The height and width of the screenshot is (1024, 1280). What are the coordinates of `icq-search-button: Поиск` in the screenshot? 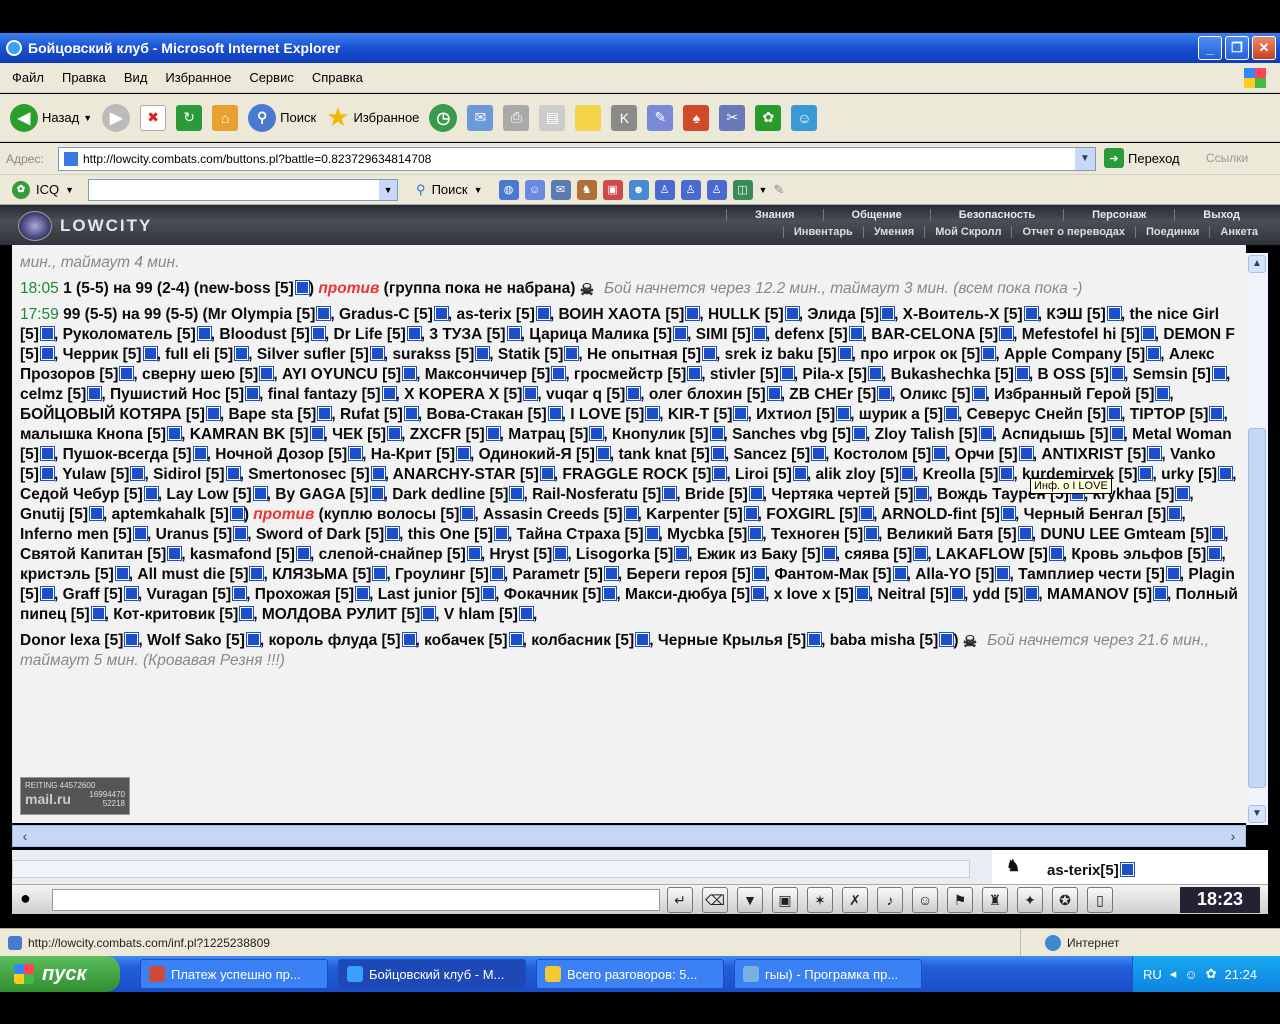 It's located at (450, 189).